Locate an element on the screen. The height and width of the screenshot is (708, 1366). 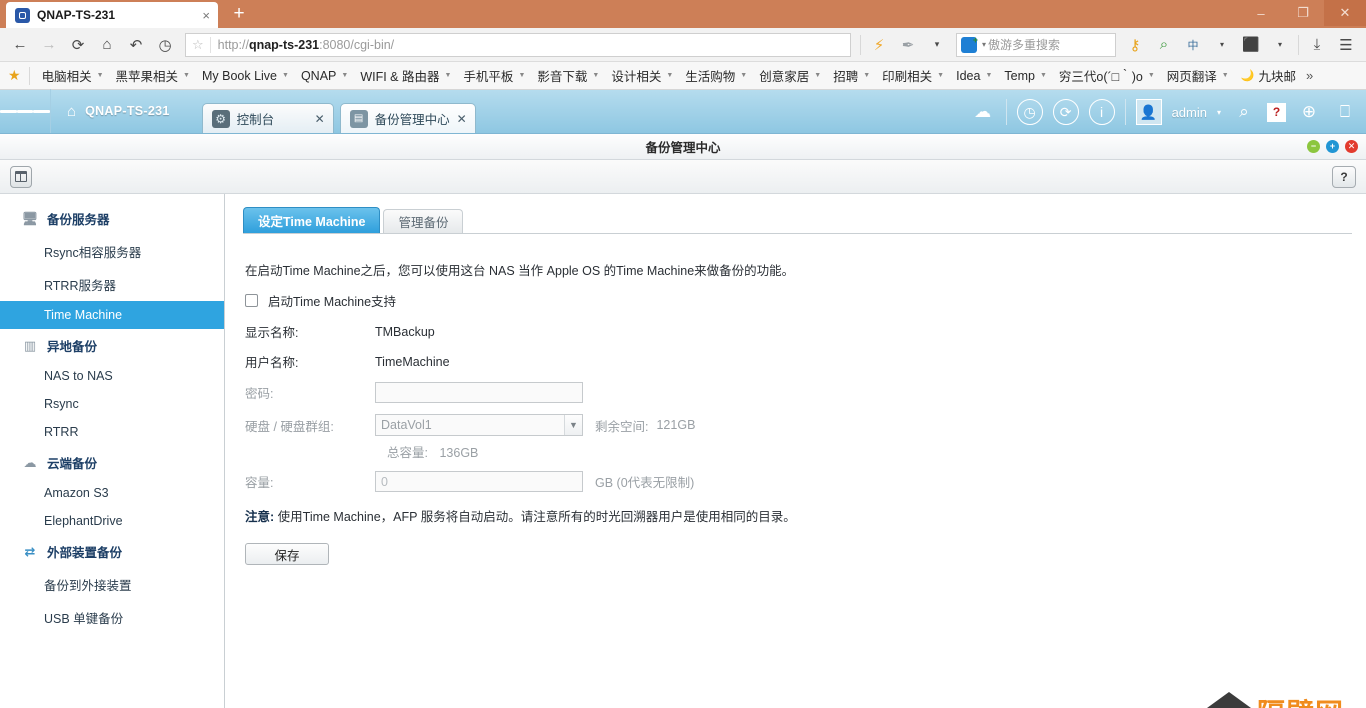
close-icon: × is located at coordinates (206, 15).